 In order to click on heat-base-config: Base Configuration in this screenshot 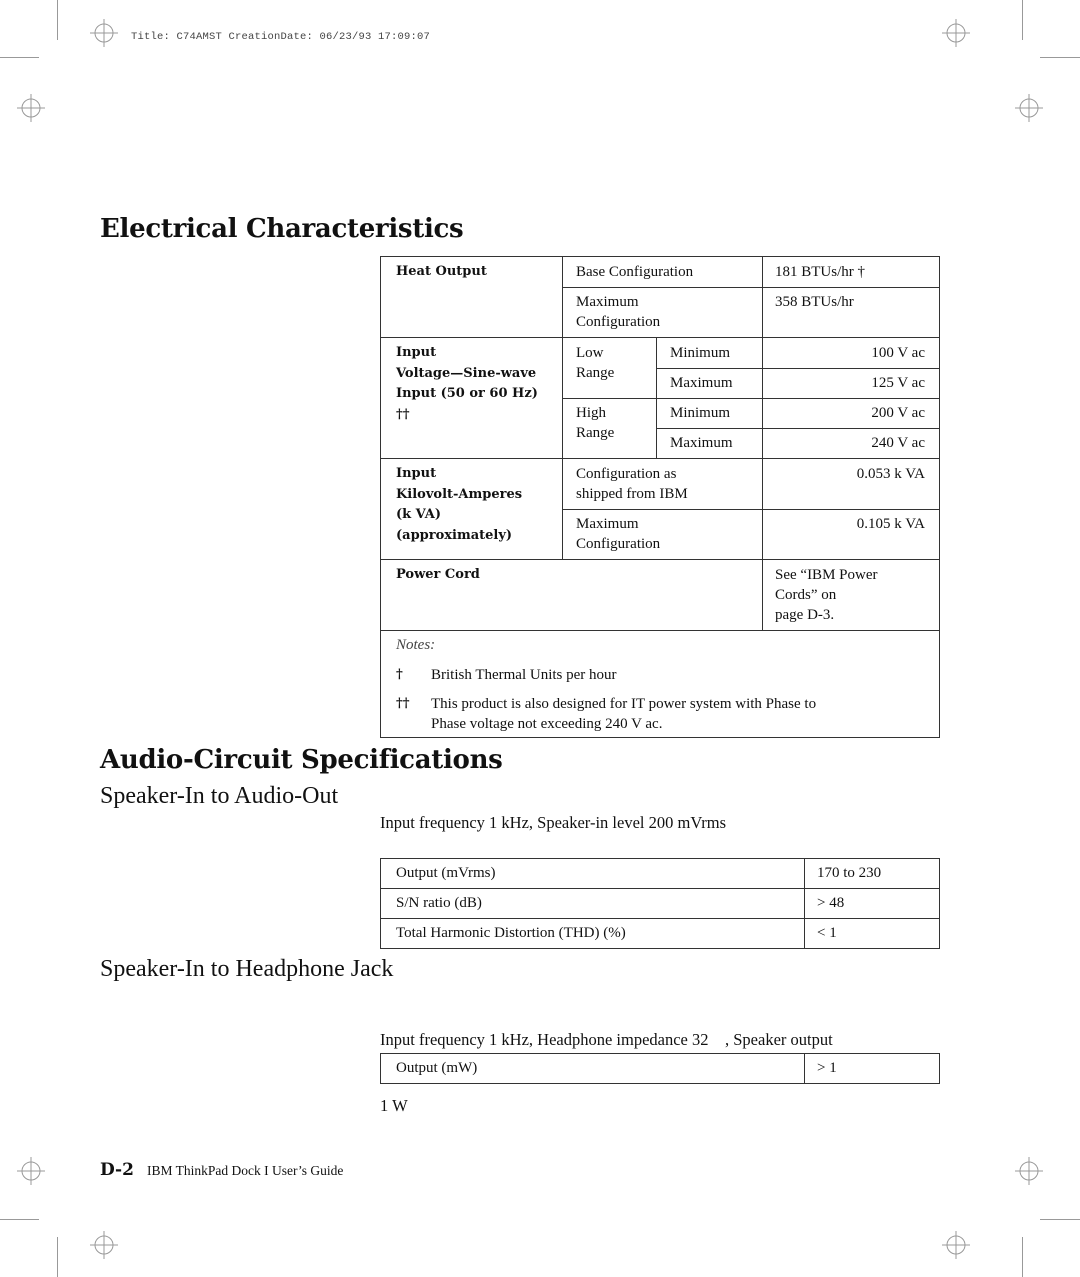, I will do `click(635, 272)`.